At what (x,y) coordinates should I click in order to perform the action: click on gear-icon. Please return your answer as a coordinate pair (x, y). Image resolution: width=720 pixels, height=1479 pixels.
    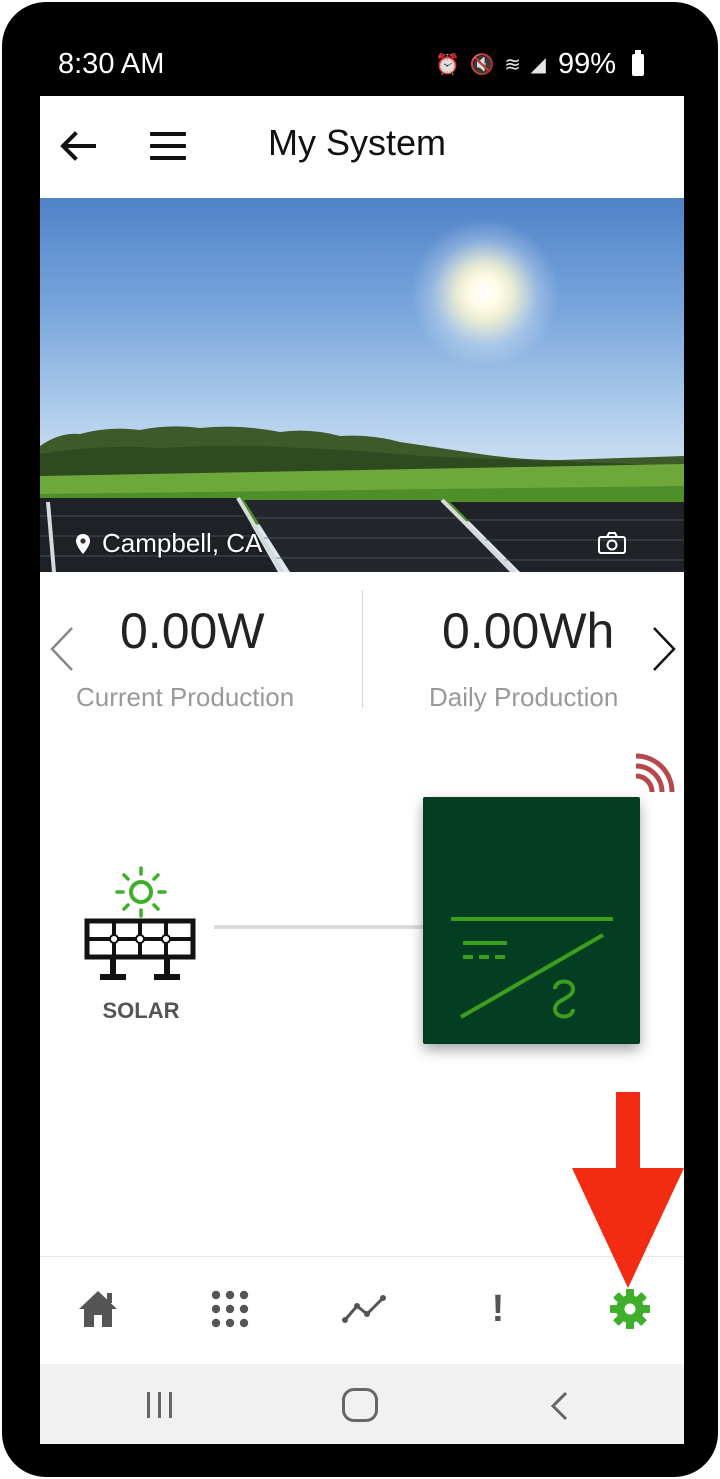
    Looking at the image, I should click on (630, 1309).